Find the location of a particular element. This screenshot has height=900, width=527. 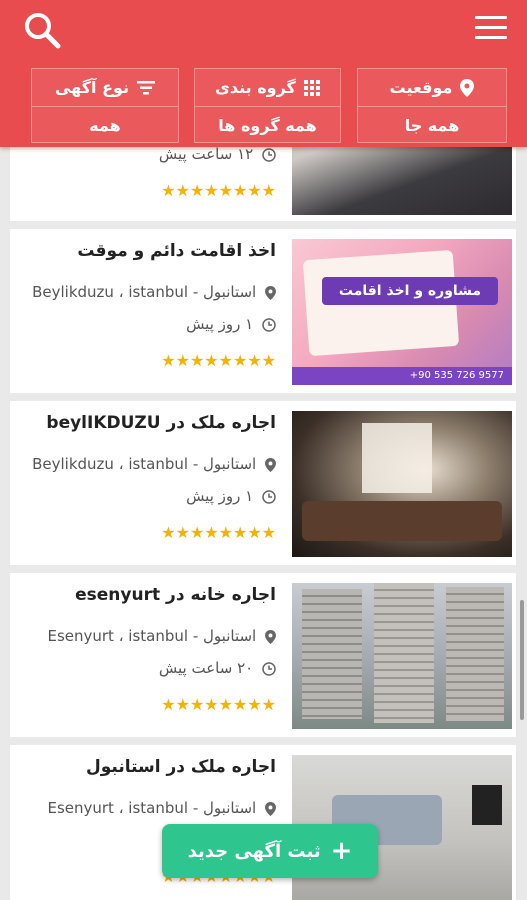

filter-ad-type-label: نوع آگهی is located at coordinates (92, 87).